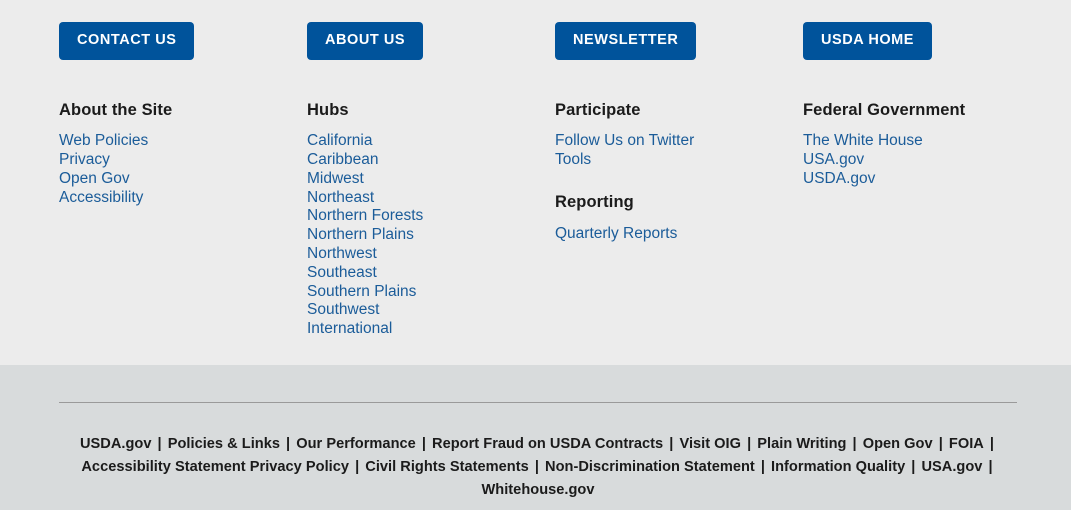  What do you see at coordinates (833, 160) in the screenshot?
I see `footer-link-usa-gov: USA.gov` at bounding box center [833, 160].